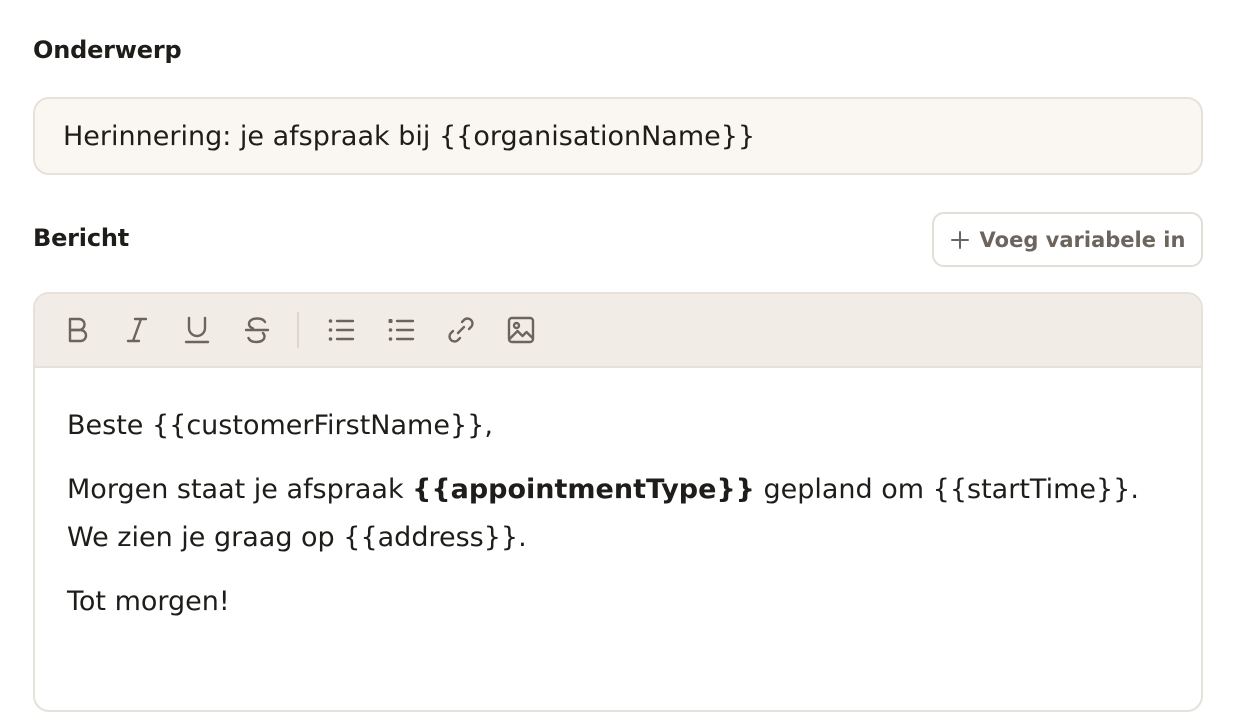 The image size is (1236, 712). I want to click on bold-icon, so click(77, 330).